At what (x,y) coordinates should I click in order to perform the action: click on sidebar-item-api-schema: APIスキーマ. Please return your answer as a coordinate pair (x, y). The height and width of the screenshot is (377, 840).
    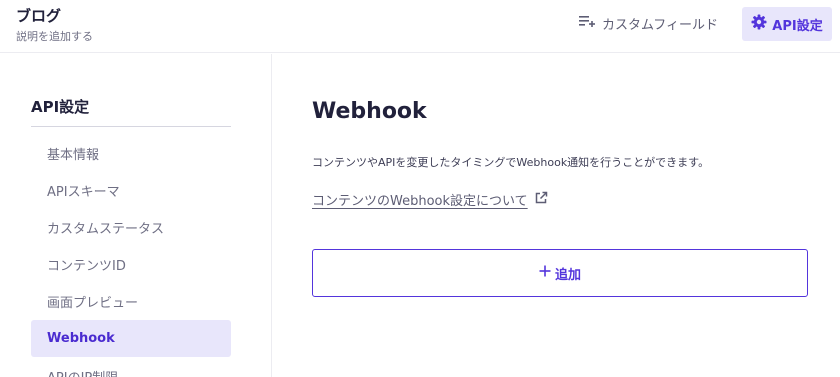
    Looking at the image, I should click on (131, 190).